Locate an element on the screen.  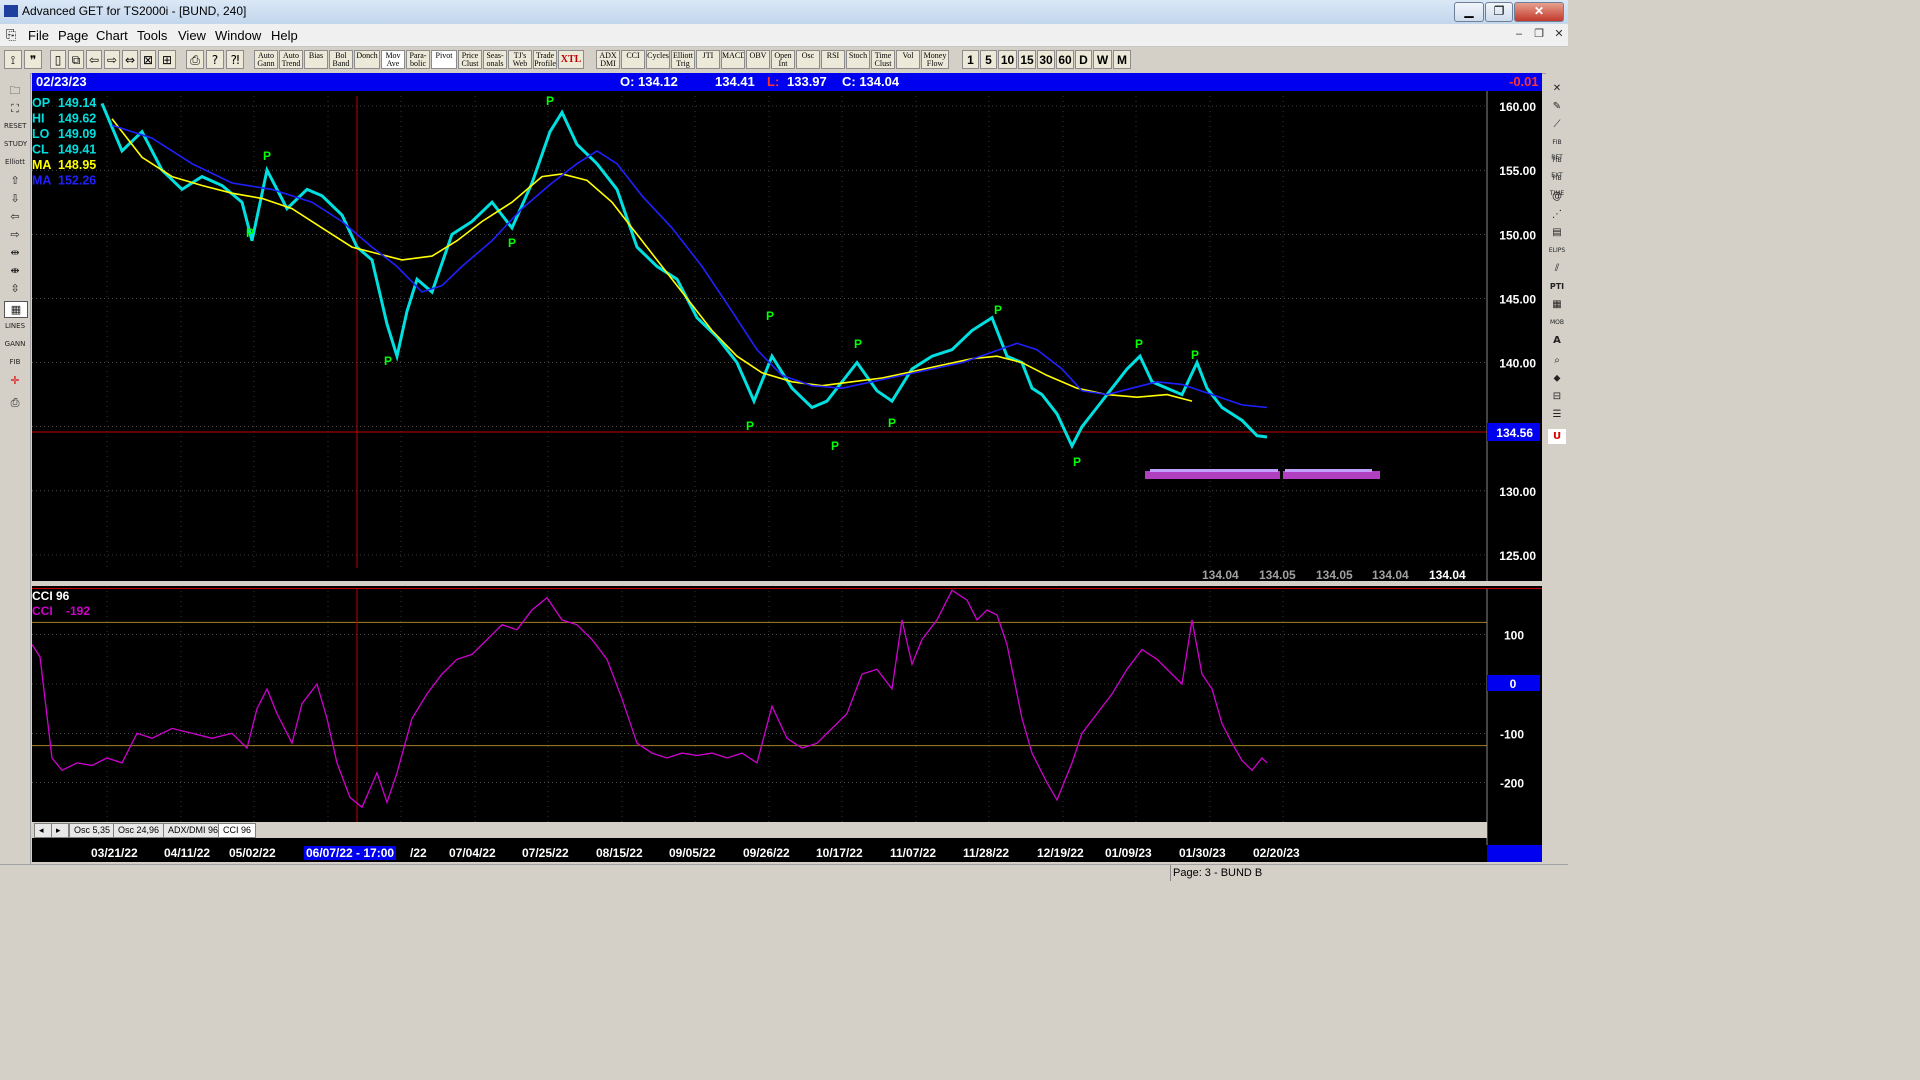
study-trade-profile-button: Trade Profile is located at coordinates (545, 59).